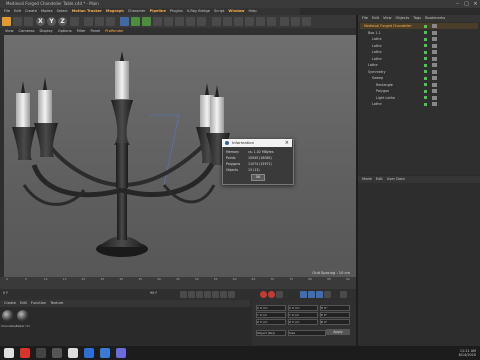  Describe the element at coordinates (28, 21) in the screenshot. I see `move-icon` at that location.